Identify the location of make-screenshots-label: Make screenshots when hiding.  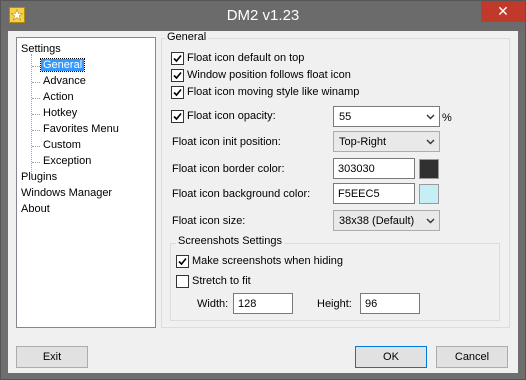
(268, 261).